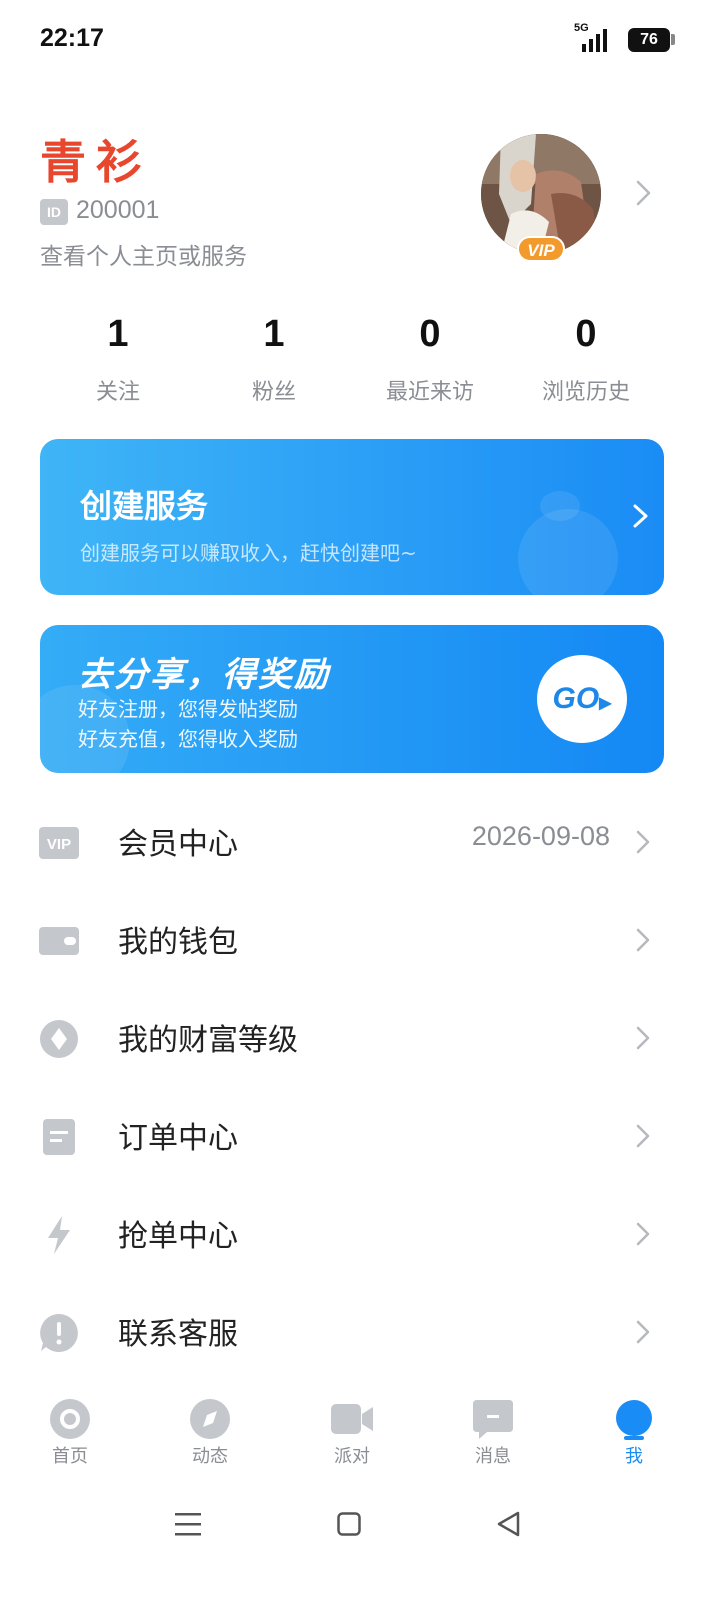  Describe the element at coordinates (634, 1456) in the screenshot. I see `nav-label: 我` at that location.